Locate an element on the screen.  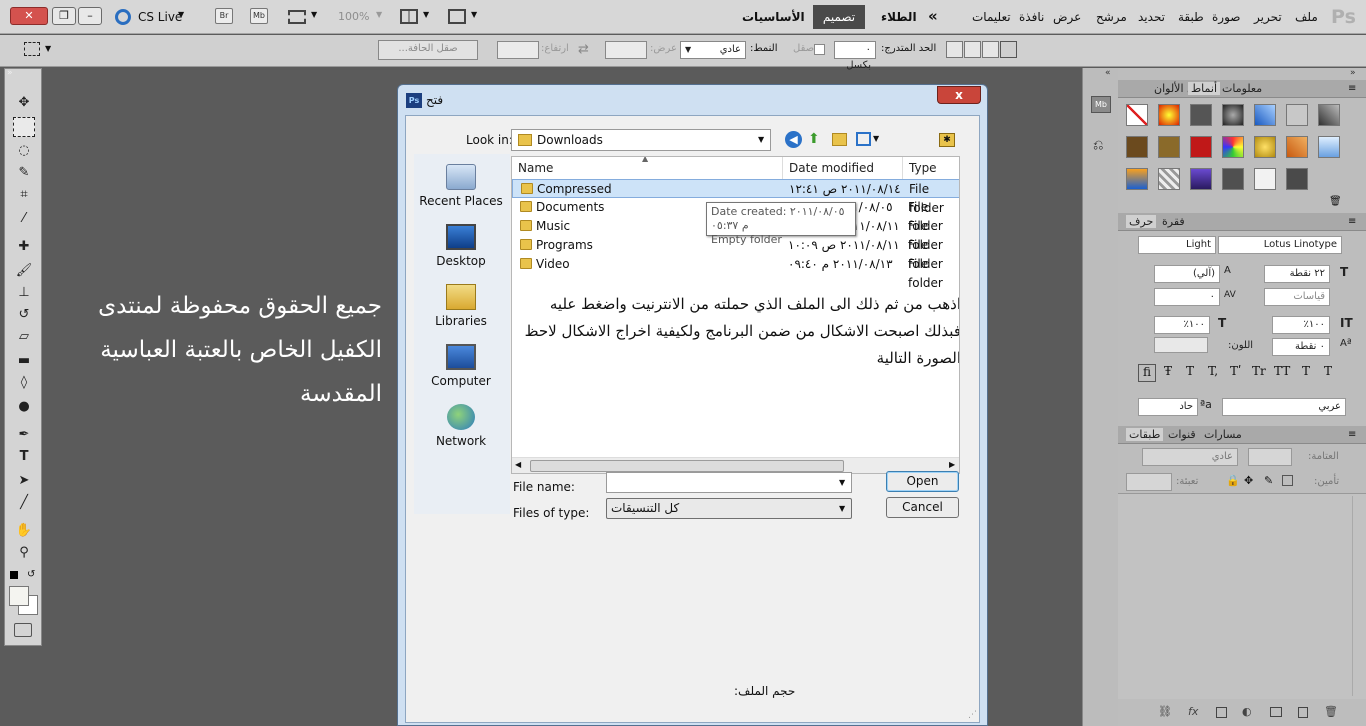
font-style-select: Light is located at coordinates (1177, 245).